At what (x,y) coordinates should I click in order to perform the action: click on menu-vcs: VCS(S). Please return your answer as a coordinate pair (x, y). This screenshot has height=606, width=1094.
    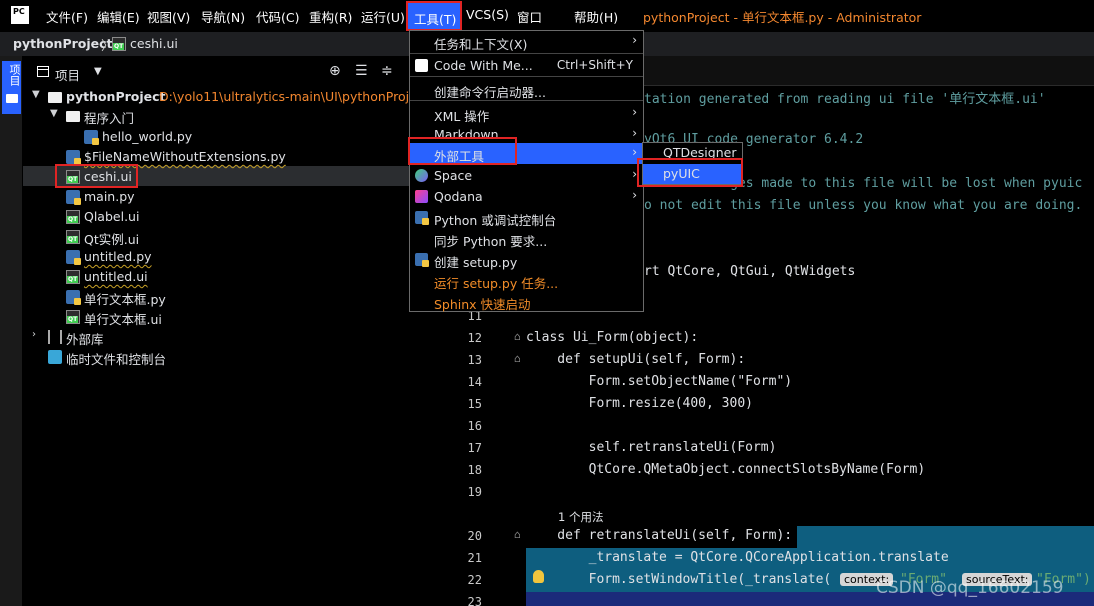
    Looking at the image, I should click on (487, 14).